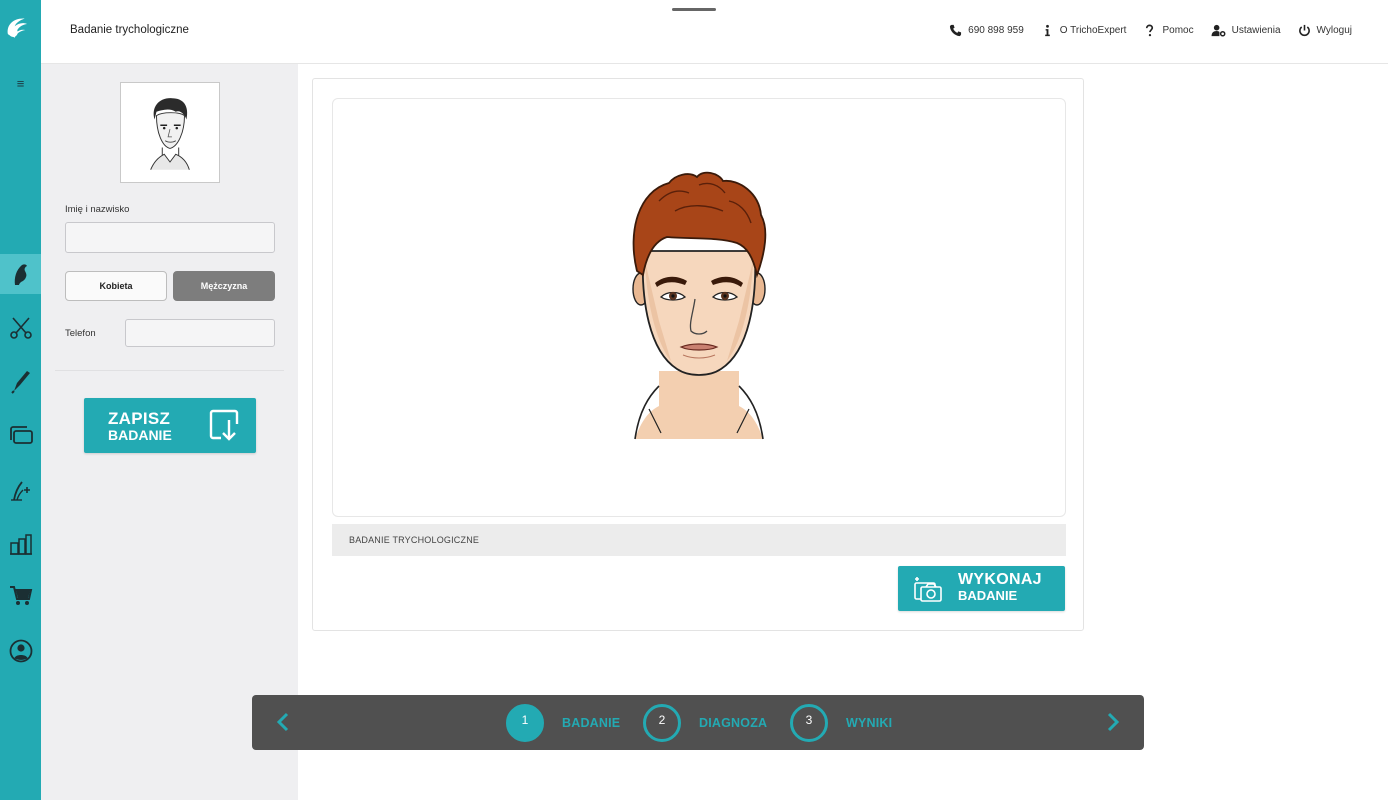  I want to click on phone-icon, so click(956, 30).